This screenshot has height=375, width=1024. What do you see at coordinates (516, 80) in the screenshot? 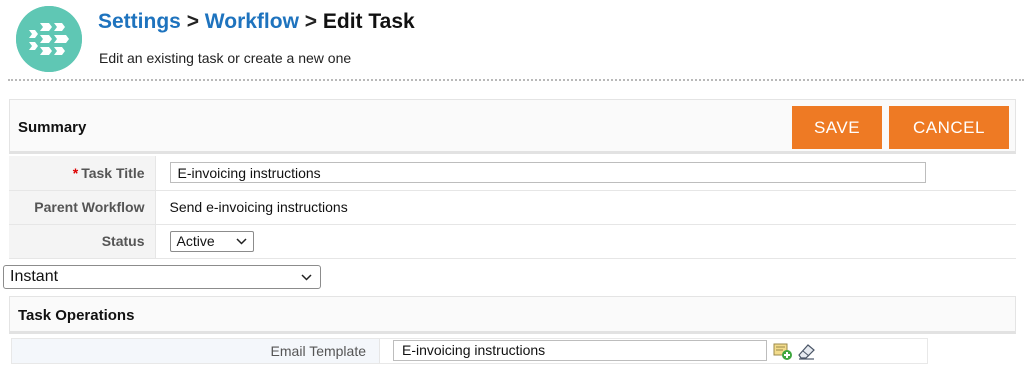
I see `header-divider` at bounding box center [516, 80].